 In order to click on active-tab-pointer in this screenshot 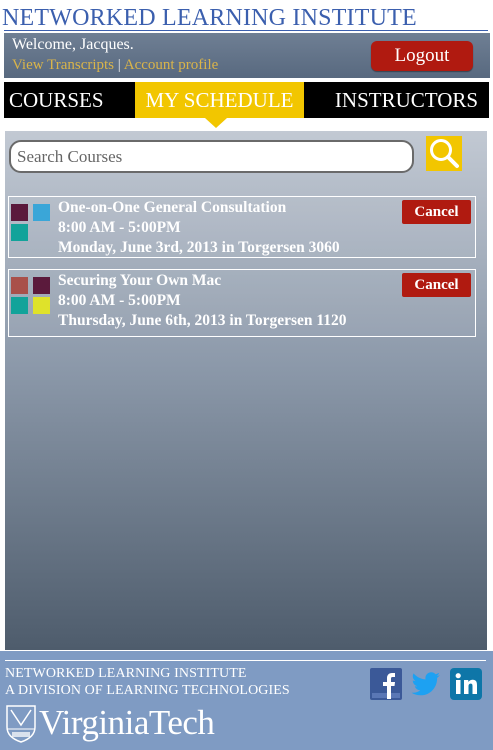, I will do `click(216, 123)`.